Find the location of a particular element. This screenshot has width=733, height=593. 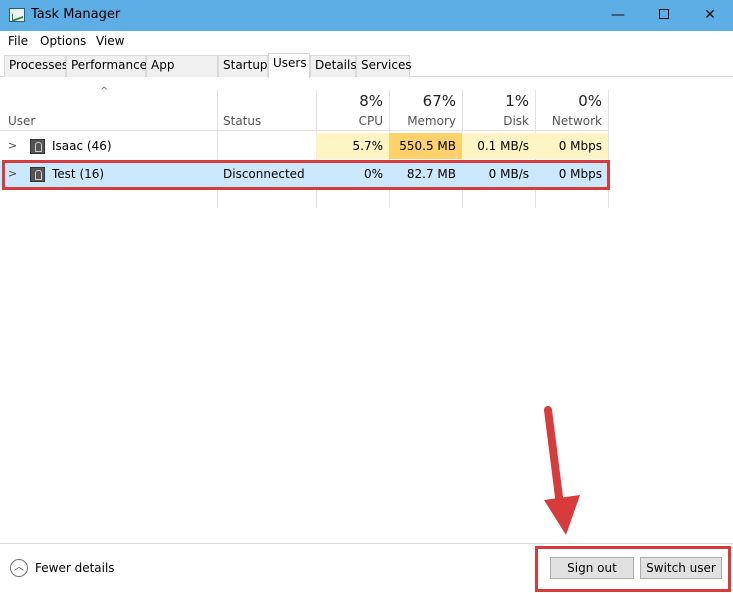

header-user: User is located at coordinates (21, 121).